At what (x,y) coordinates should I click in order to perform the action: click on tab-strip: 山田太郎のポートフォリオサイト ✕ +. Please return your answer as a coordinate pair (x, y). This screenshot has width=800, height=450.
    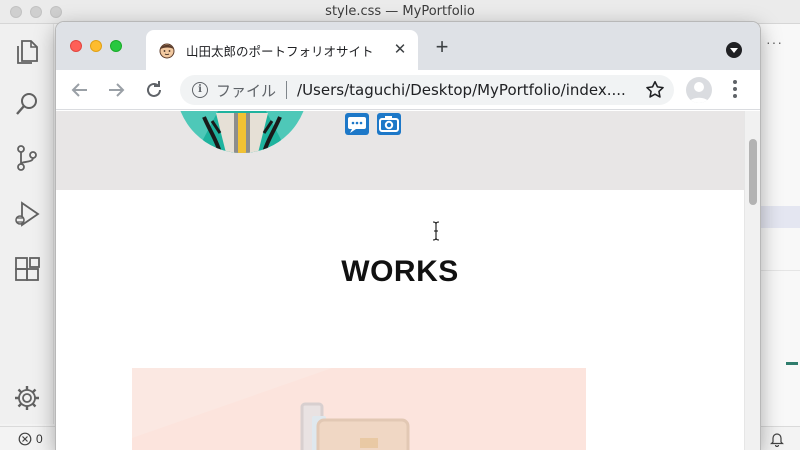
    Looking at the image, I should click on (408, 46).